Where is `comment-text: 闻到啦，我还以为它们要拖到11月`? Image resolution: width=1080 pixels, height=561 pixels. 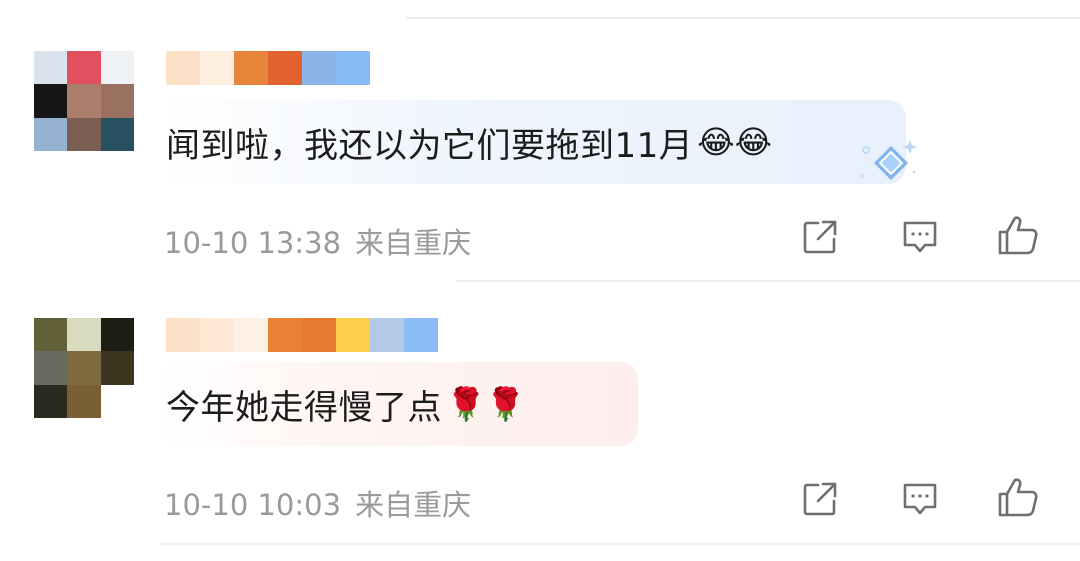 comment-text: 闻到啦，我还以为它们要拖到11月 is located at coordinates (430, 145).